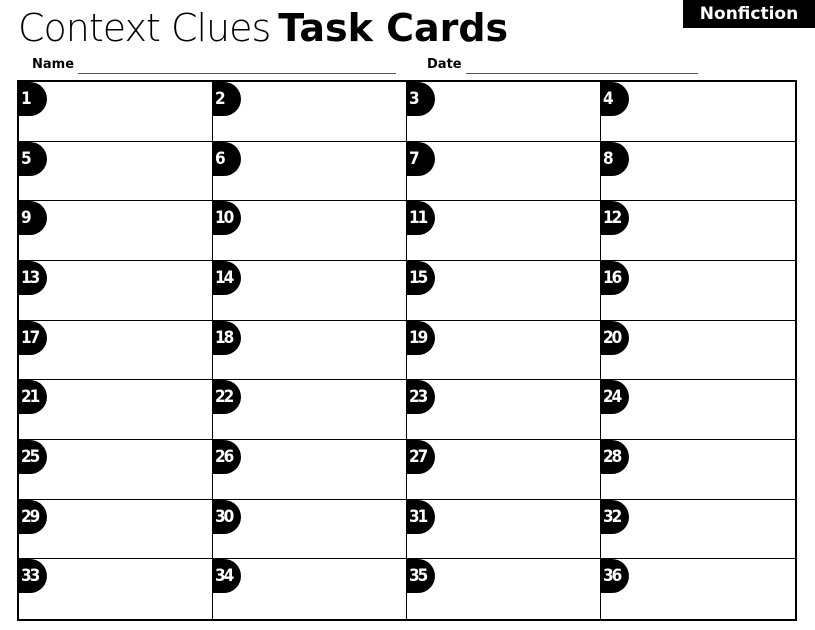 This screenshot has height=630, width=815. What do you see at coordinates (504, 171) in the screenshot?
I see `answer-cell: 7` at bounding box center [504, 171].